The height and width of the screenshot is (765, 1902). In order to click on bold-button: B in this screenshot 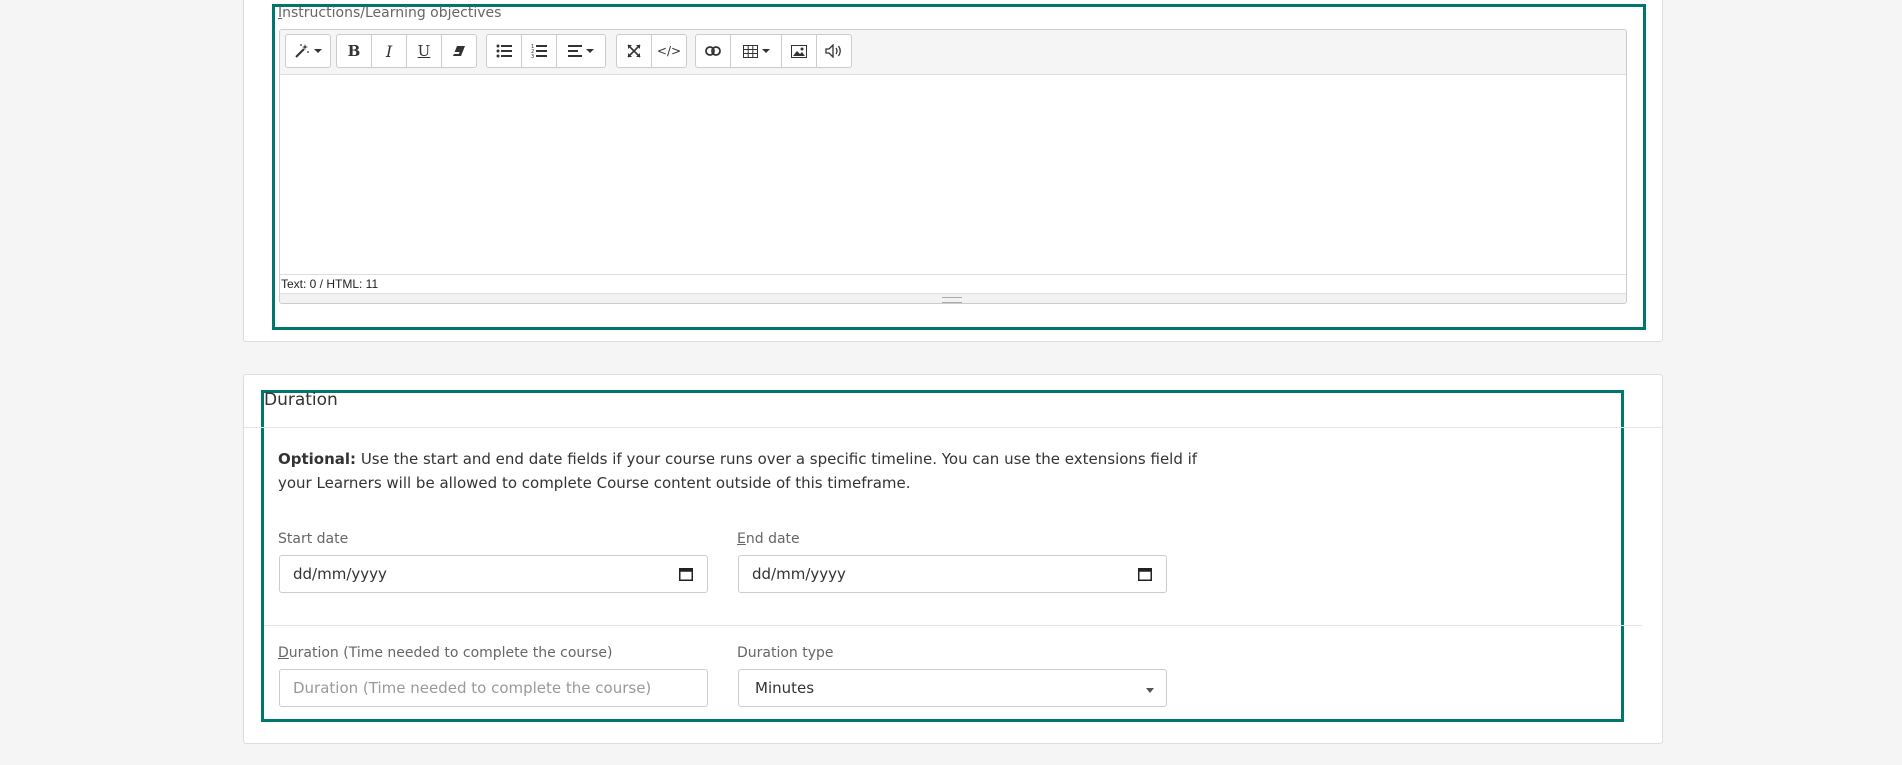, I will do `click(354, 51)`.